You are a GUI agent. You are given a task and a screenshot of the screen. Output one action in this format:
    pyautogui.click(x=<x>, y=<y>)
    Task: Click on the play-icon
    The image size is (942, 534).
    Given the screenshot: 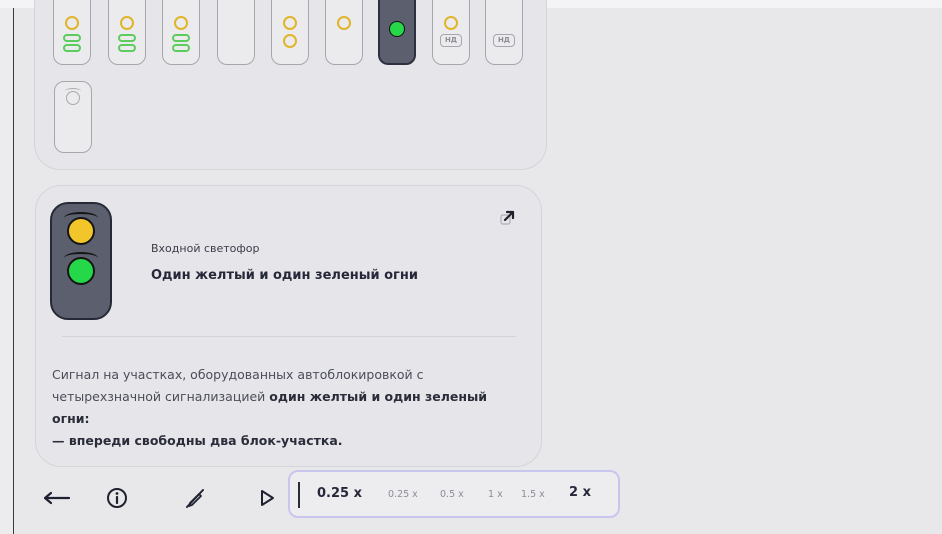 What is the action you would take?
    pyautogui.click(x=267, y=498)
    